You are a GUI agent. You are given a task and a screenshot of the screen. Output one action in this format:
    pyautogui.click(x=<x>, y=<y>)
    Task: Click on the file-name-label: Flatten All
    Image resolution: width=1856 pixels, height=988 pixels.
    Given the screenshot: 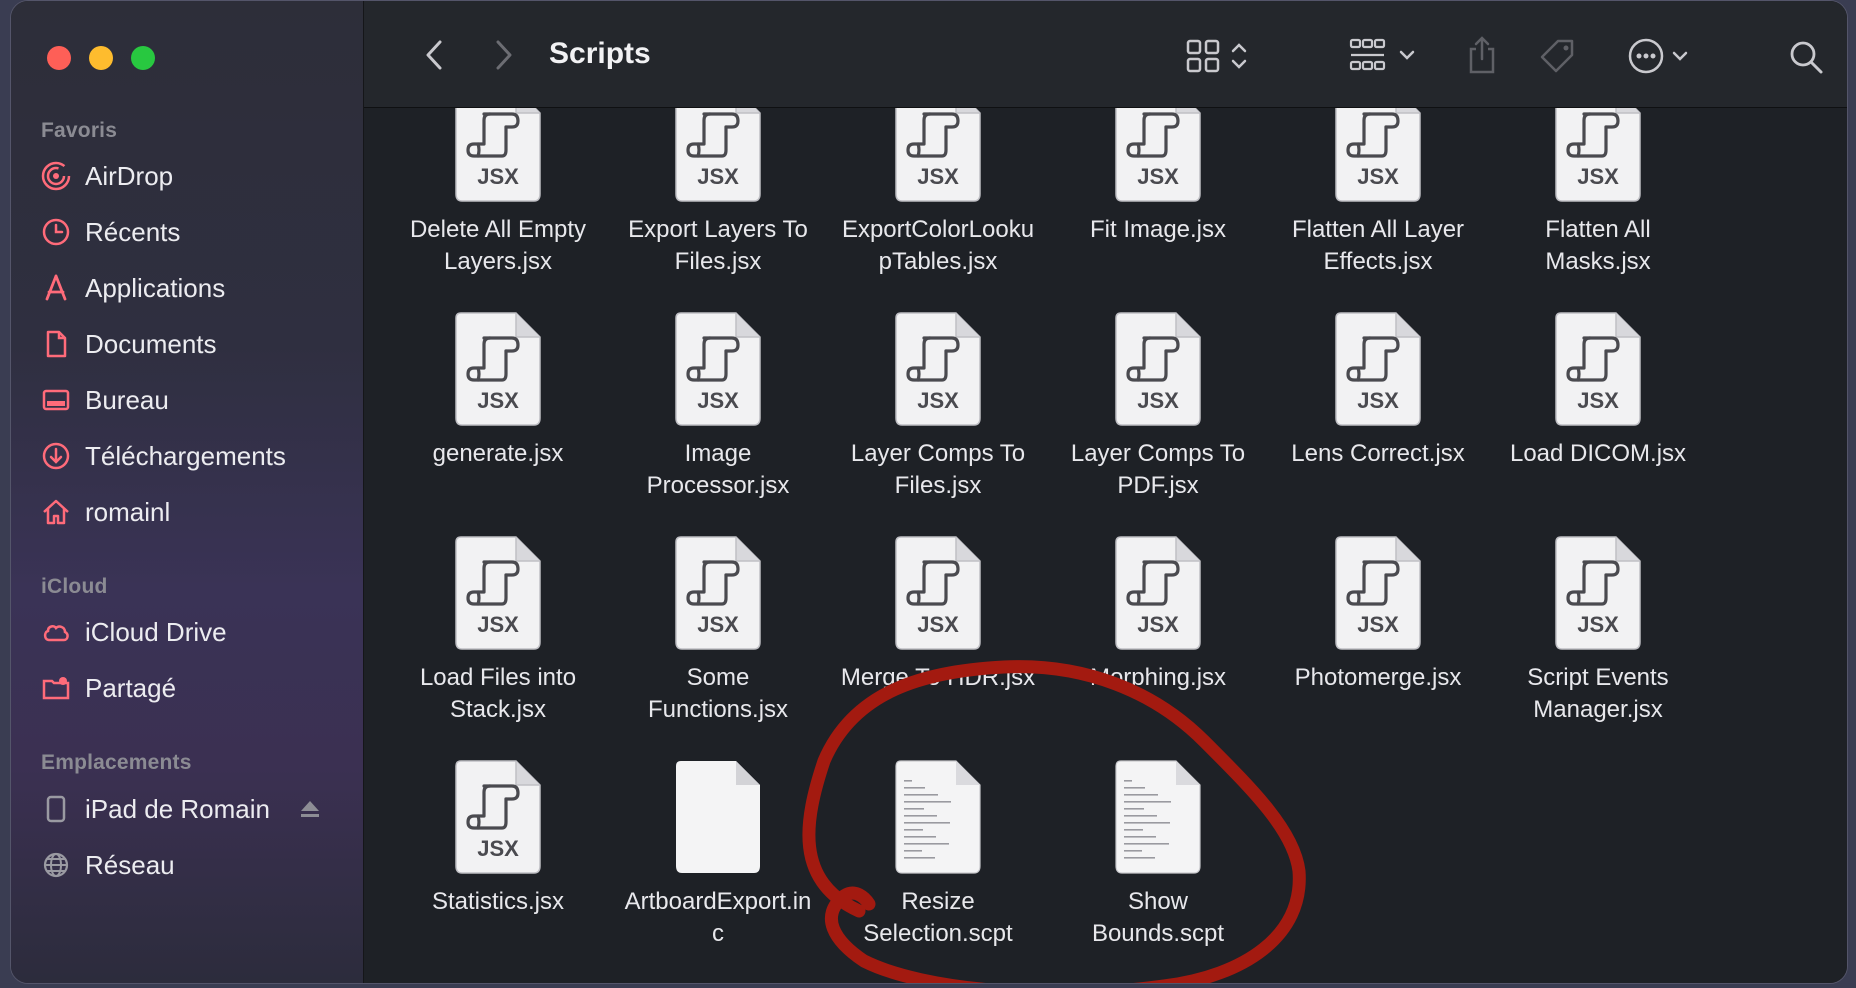 What is the action you would take?
    pyautogui.click(x=1598, y=229)
    